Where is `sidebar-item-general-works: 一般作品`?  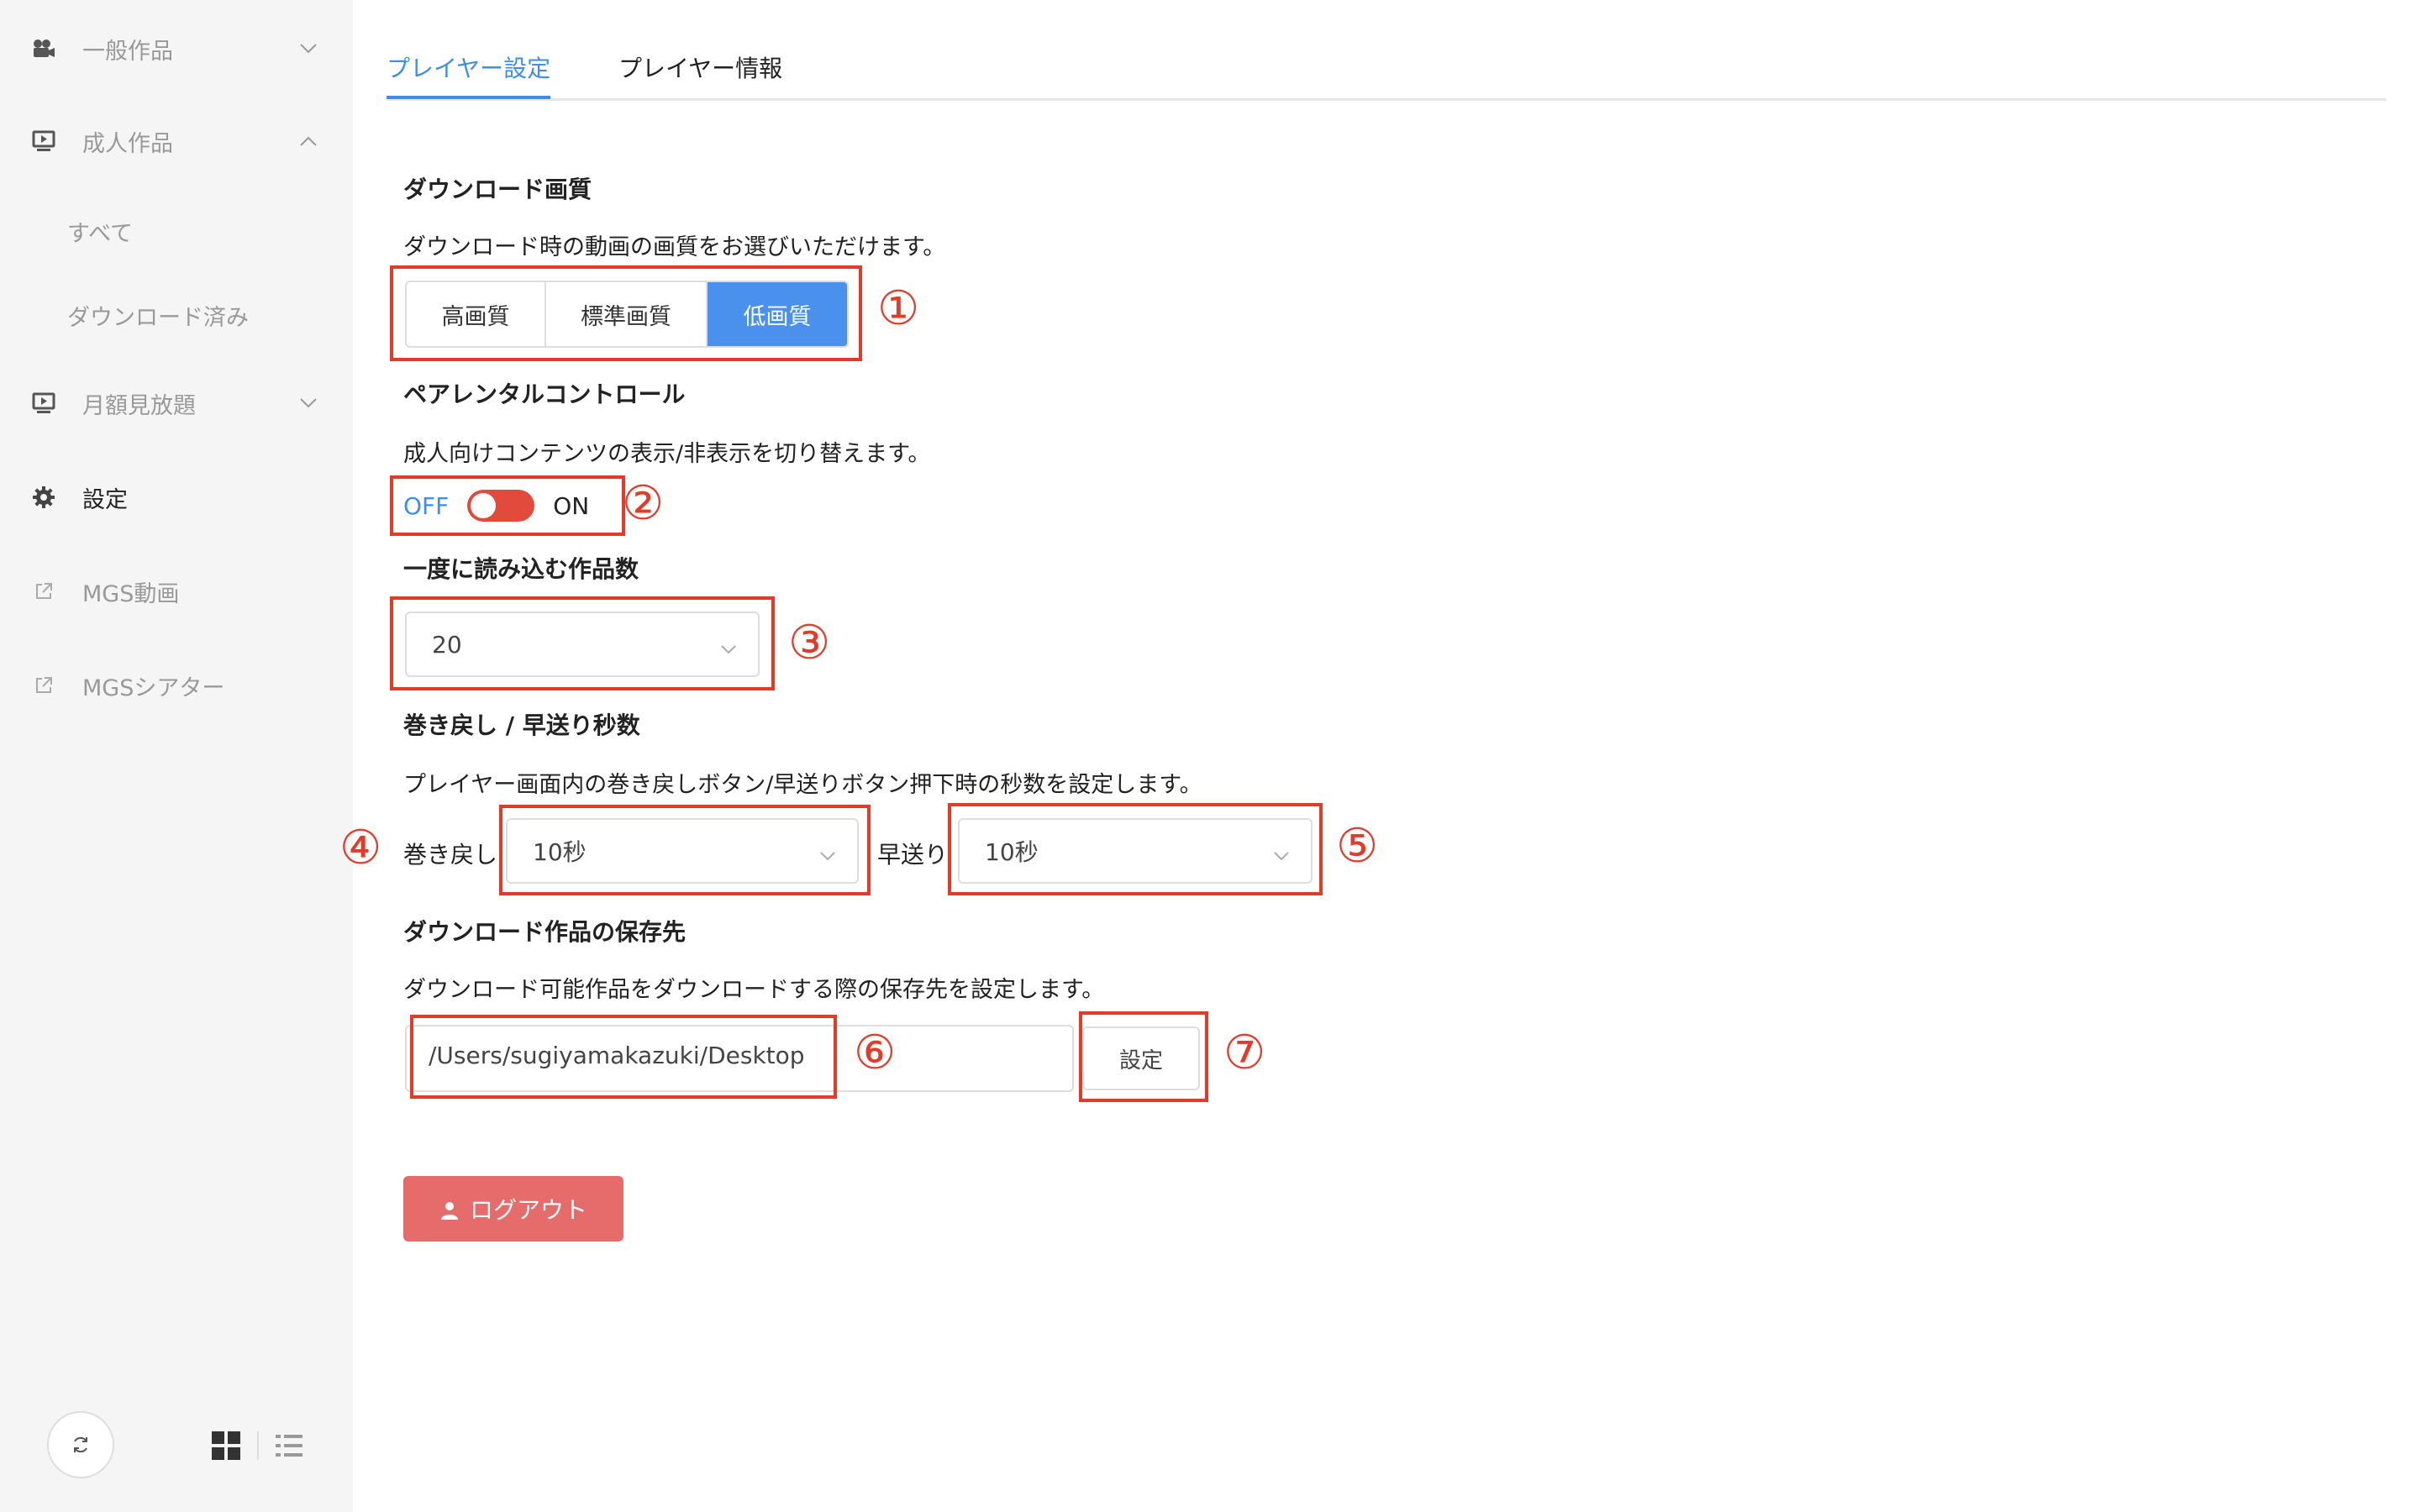
sidebar-item-general-works: 一般作品 is located at coordinates (101, 49).